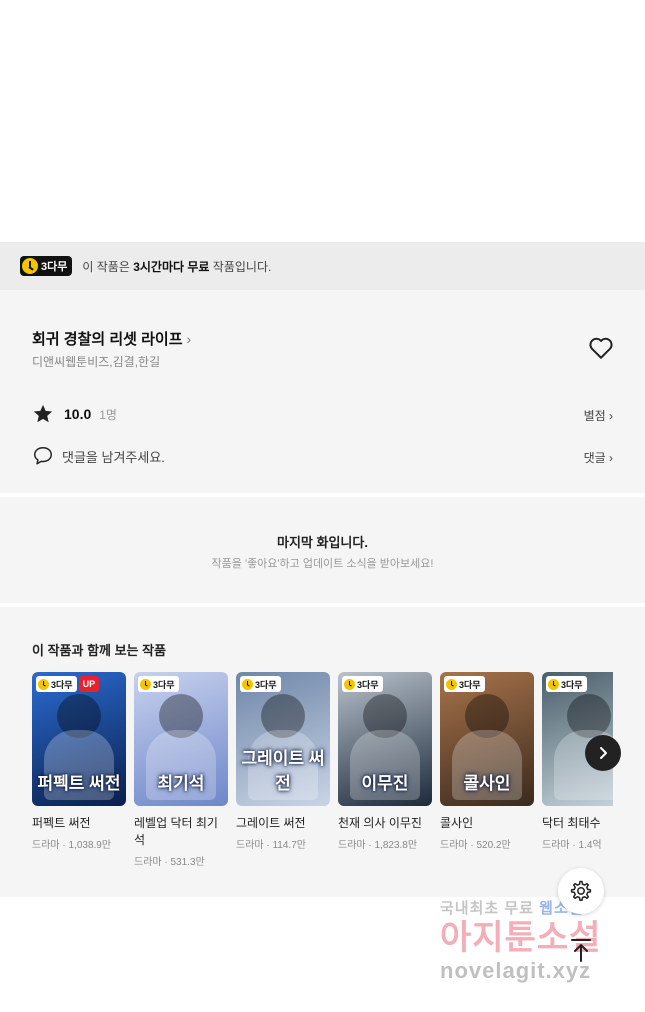 The image size is (645, 1012). What do you see at coordinates (521, 938) in the screenshot?
I see `watermark-line2: 아지툰소설` at bounding box center [521, 938].